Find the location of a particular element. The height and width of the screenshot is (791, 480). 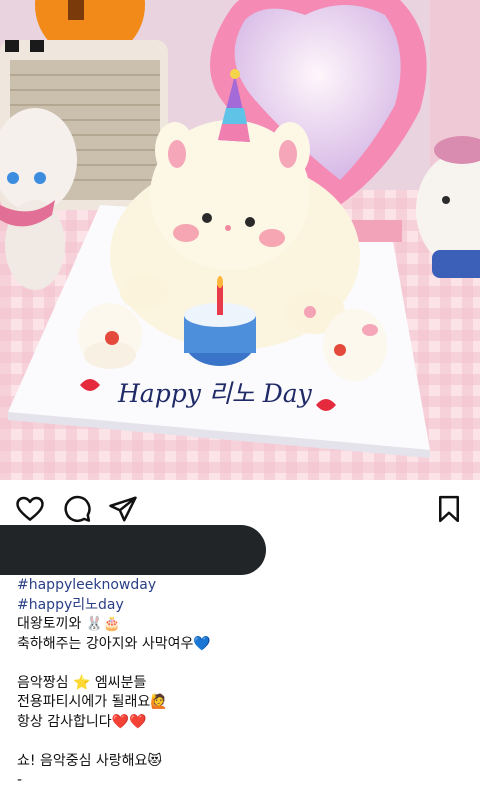

caption-line: 항상 감사합니다❤️❤️ is located at coordinates (82, 721).